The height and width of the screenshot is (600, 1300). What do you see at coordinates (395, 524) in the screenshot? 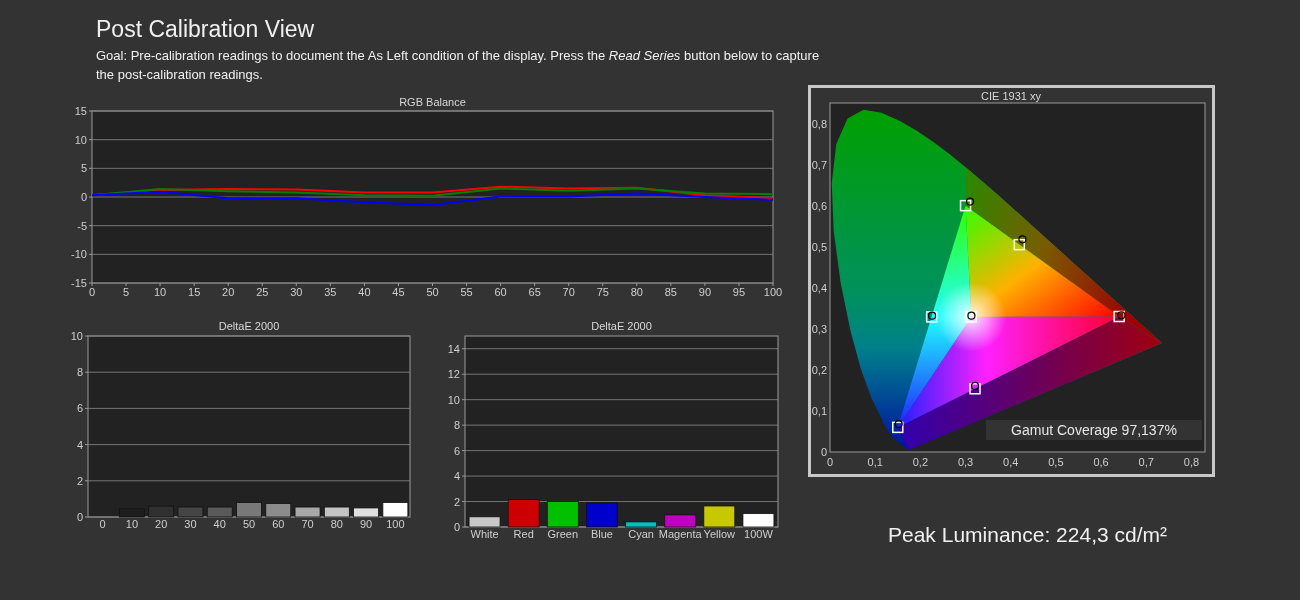
I see `category-label: 100` at bounding box center [395, 524].